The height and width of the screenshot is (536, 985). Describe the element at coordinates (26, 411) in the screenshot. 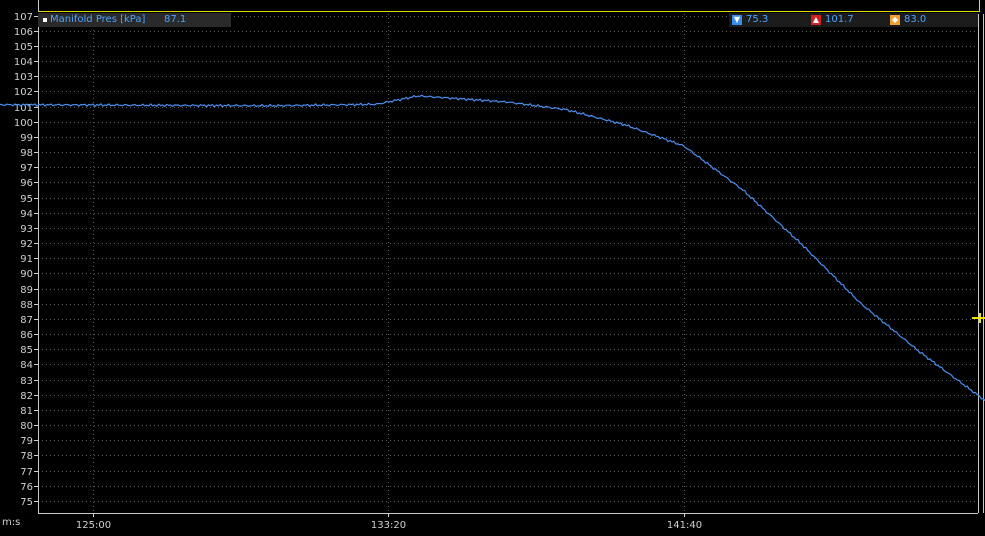

I see `y-tick-label: 81` at that location.